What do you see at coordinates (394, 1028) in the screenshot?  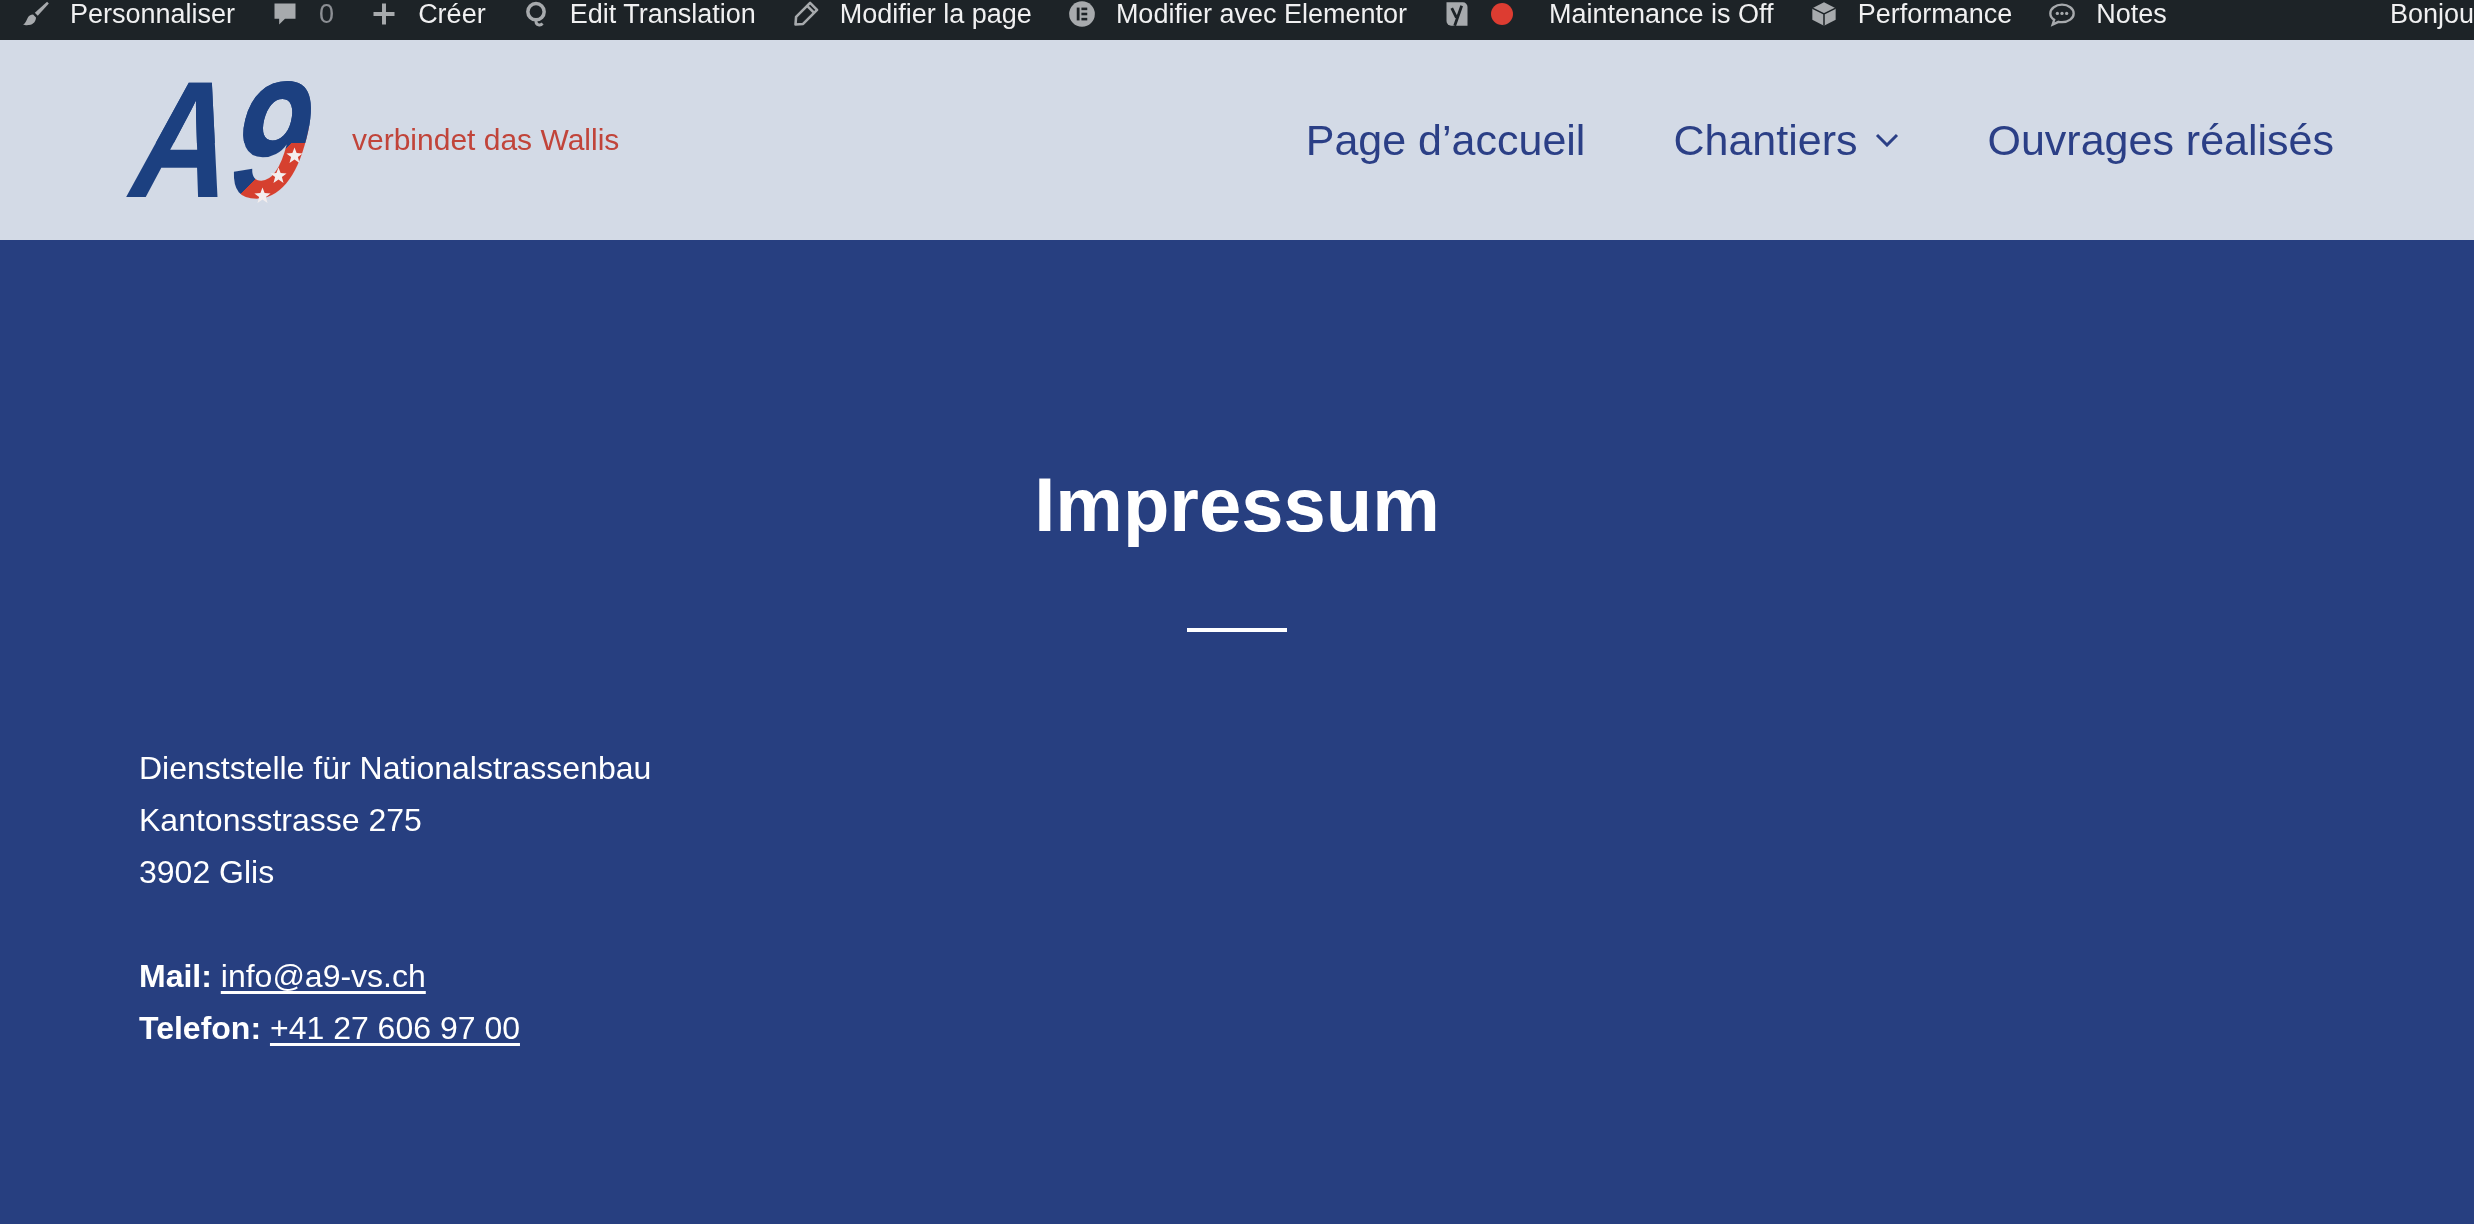 I see `contact-link: +41 27 606 97 00` at bounding box center [394, 1028].